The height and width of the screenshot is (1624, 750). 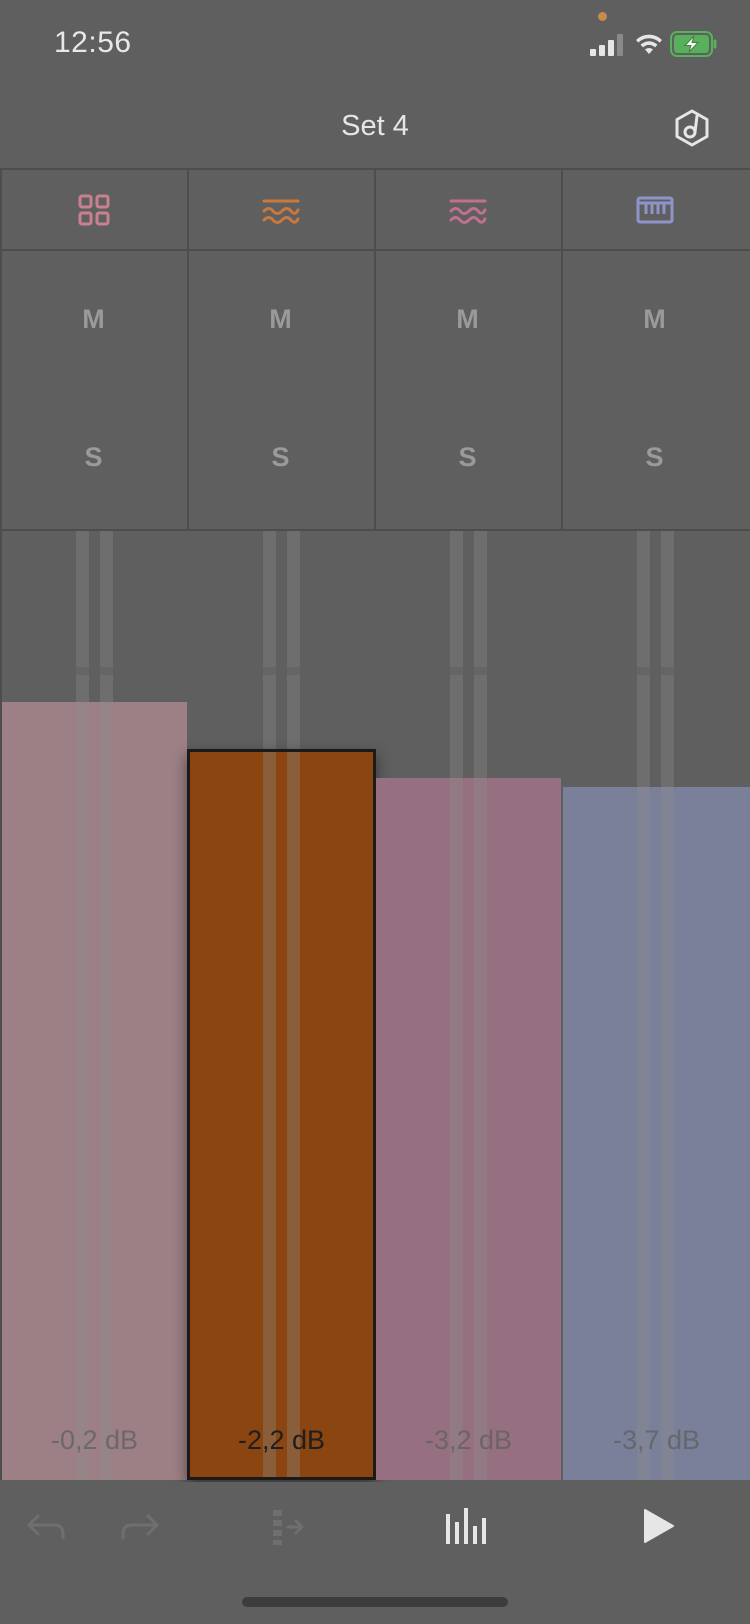 What do you see at coordinates (654, 457) in the screenshot?
I see `solo-button-track-4: S` at bounding box center [654, 457].